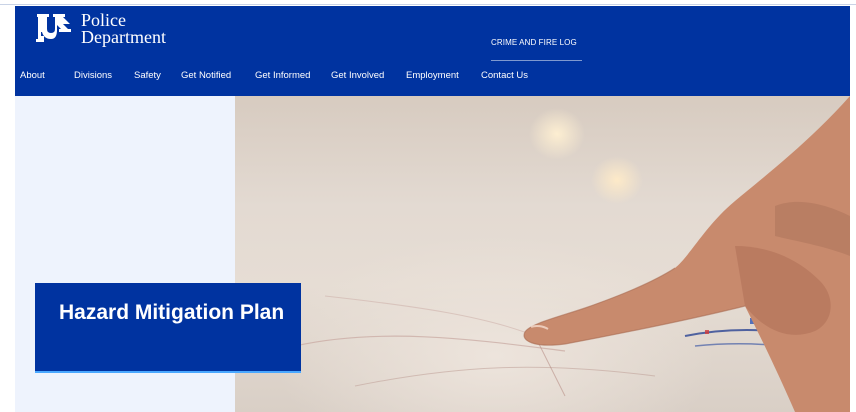 The width and height of the screenshot is (856, 412). Describe the element at coordinates (168, 328) in the screenshot. I see `hero-title-card: Hazard Mitigation Plan` at that location.